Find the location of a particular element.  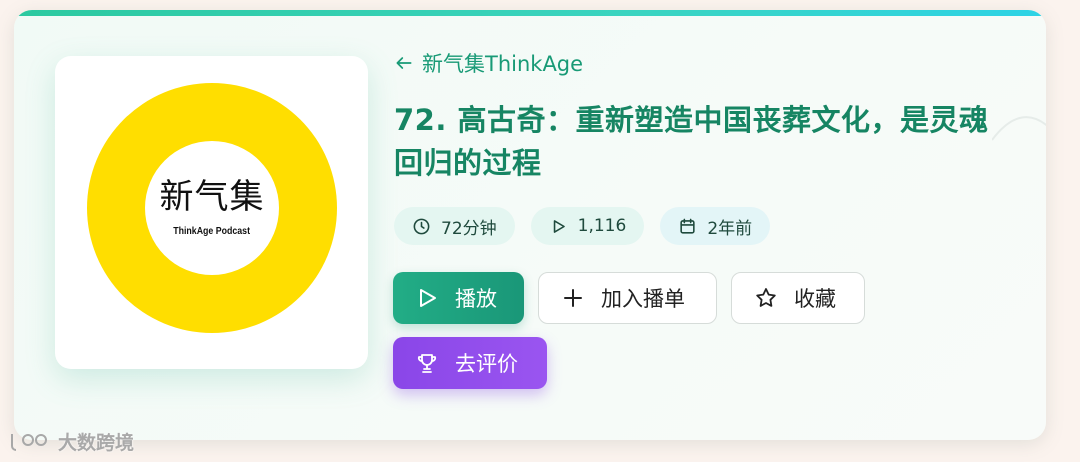

play-button-label: 播放 is located at coordinates (476, 299).